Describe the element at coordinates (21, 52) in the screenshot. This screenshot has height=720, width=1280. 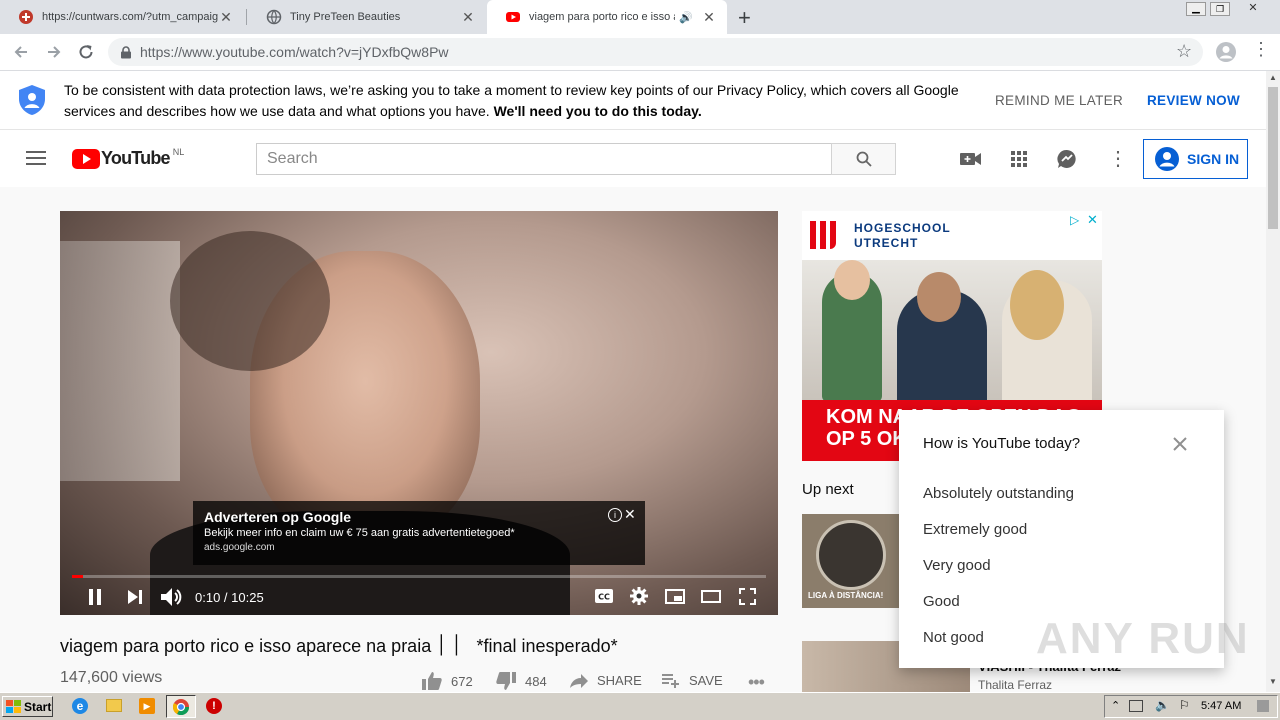
I see `back-arrow-icon` at that location.